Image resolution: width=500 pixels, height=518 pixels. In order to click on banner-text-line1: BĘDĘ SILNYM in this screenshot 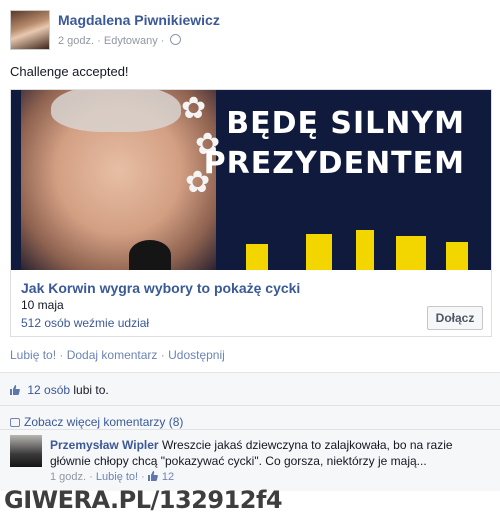, I will do `click(345, 123)`.